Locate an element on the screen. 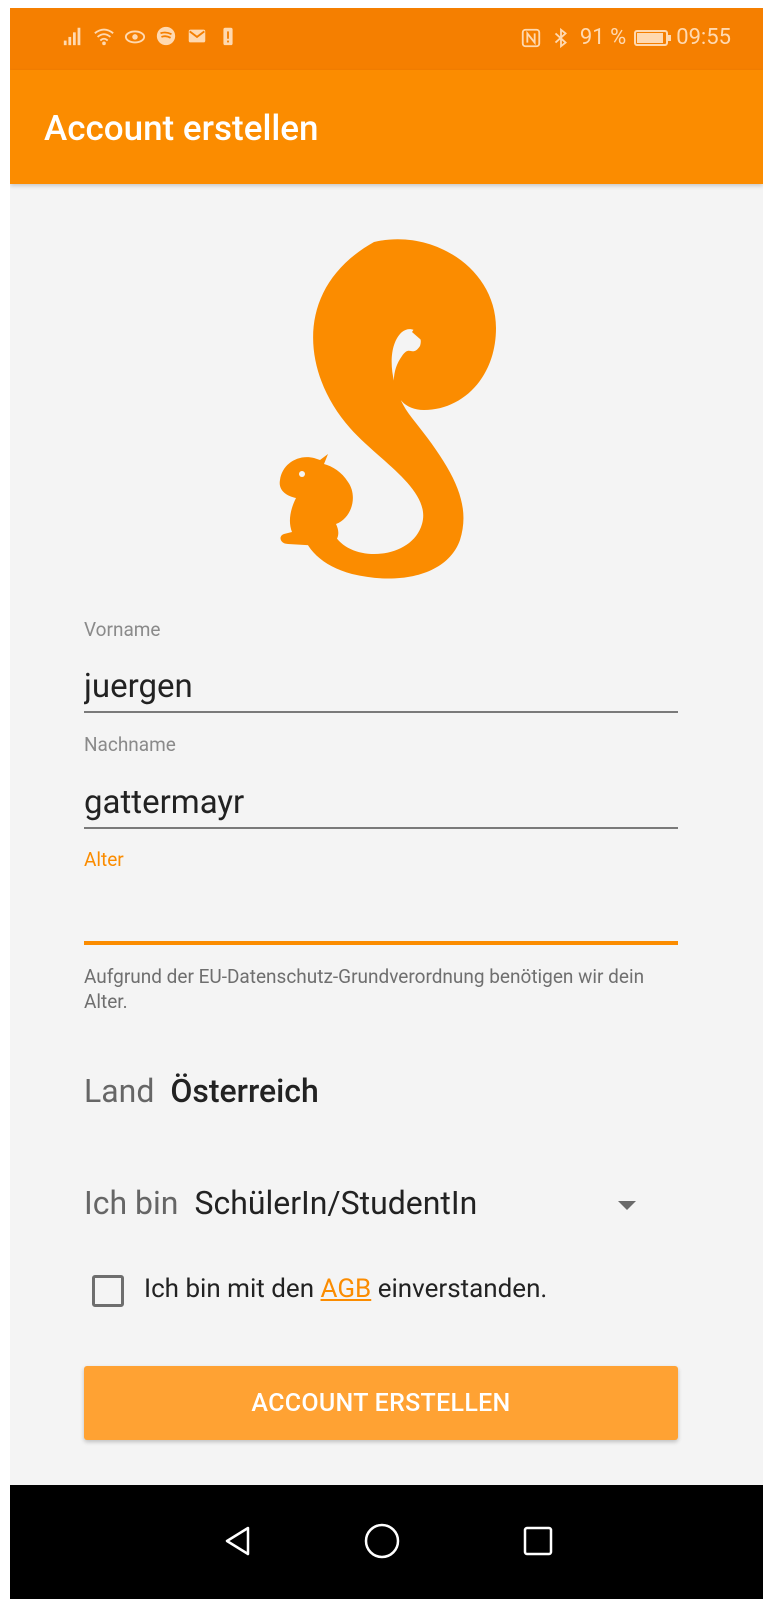 This screenshot has height=1599, width=763. recents-button is located at coordinates (538, 1541).